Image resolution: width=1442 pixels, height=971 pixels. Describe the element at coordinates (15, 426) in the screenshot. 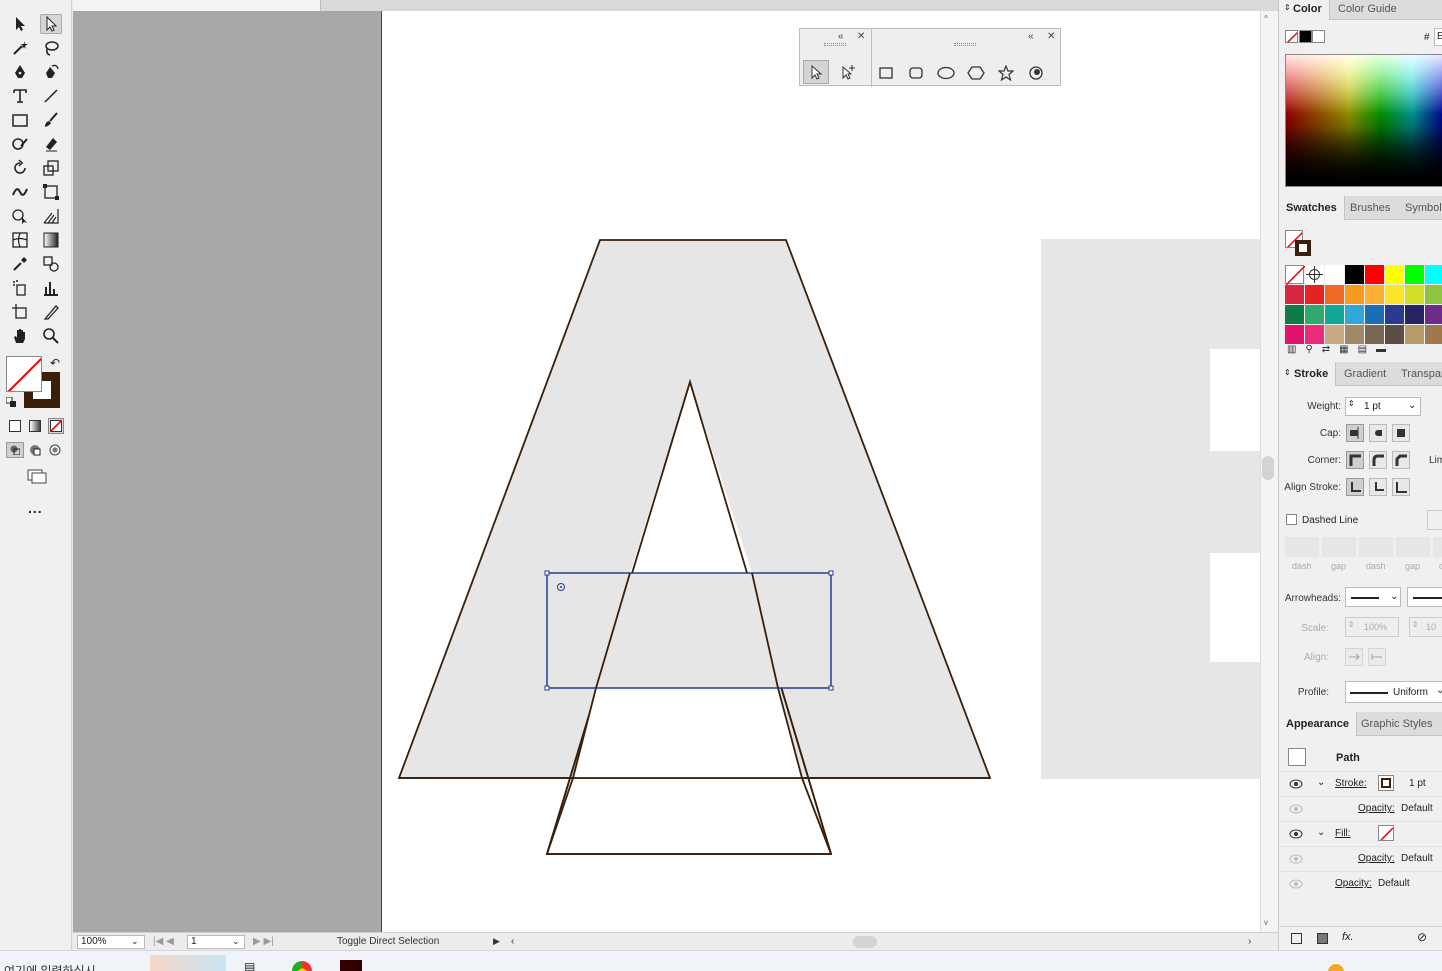

I see `color-mode-icon` at that location.